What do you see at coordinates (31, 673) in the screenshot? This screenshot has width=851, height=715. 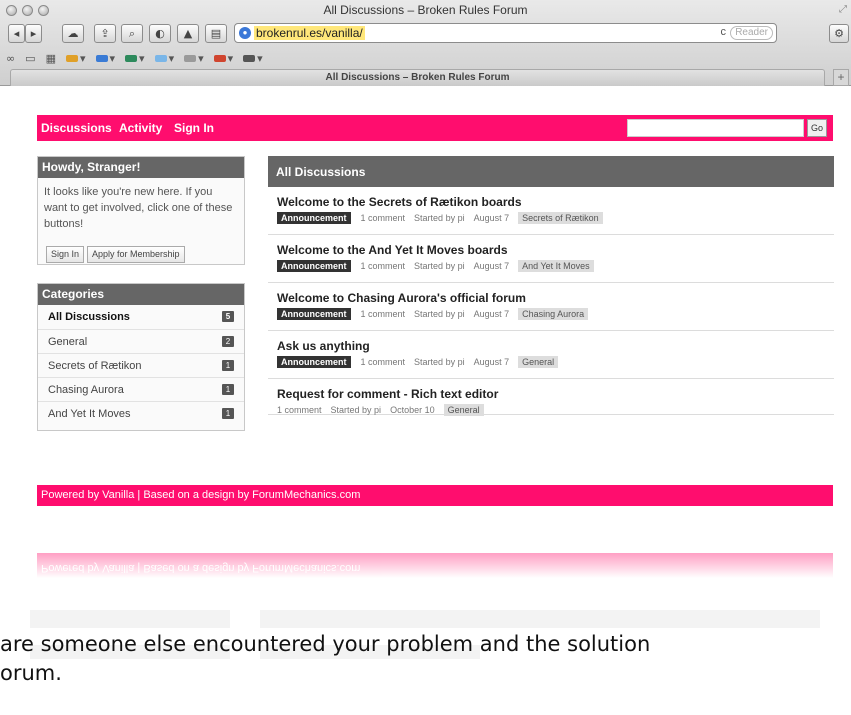 I see `caption-line: orum.` at bounding box center [31, 673].